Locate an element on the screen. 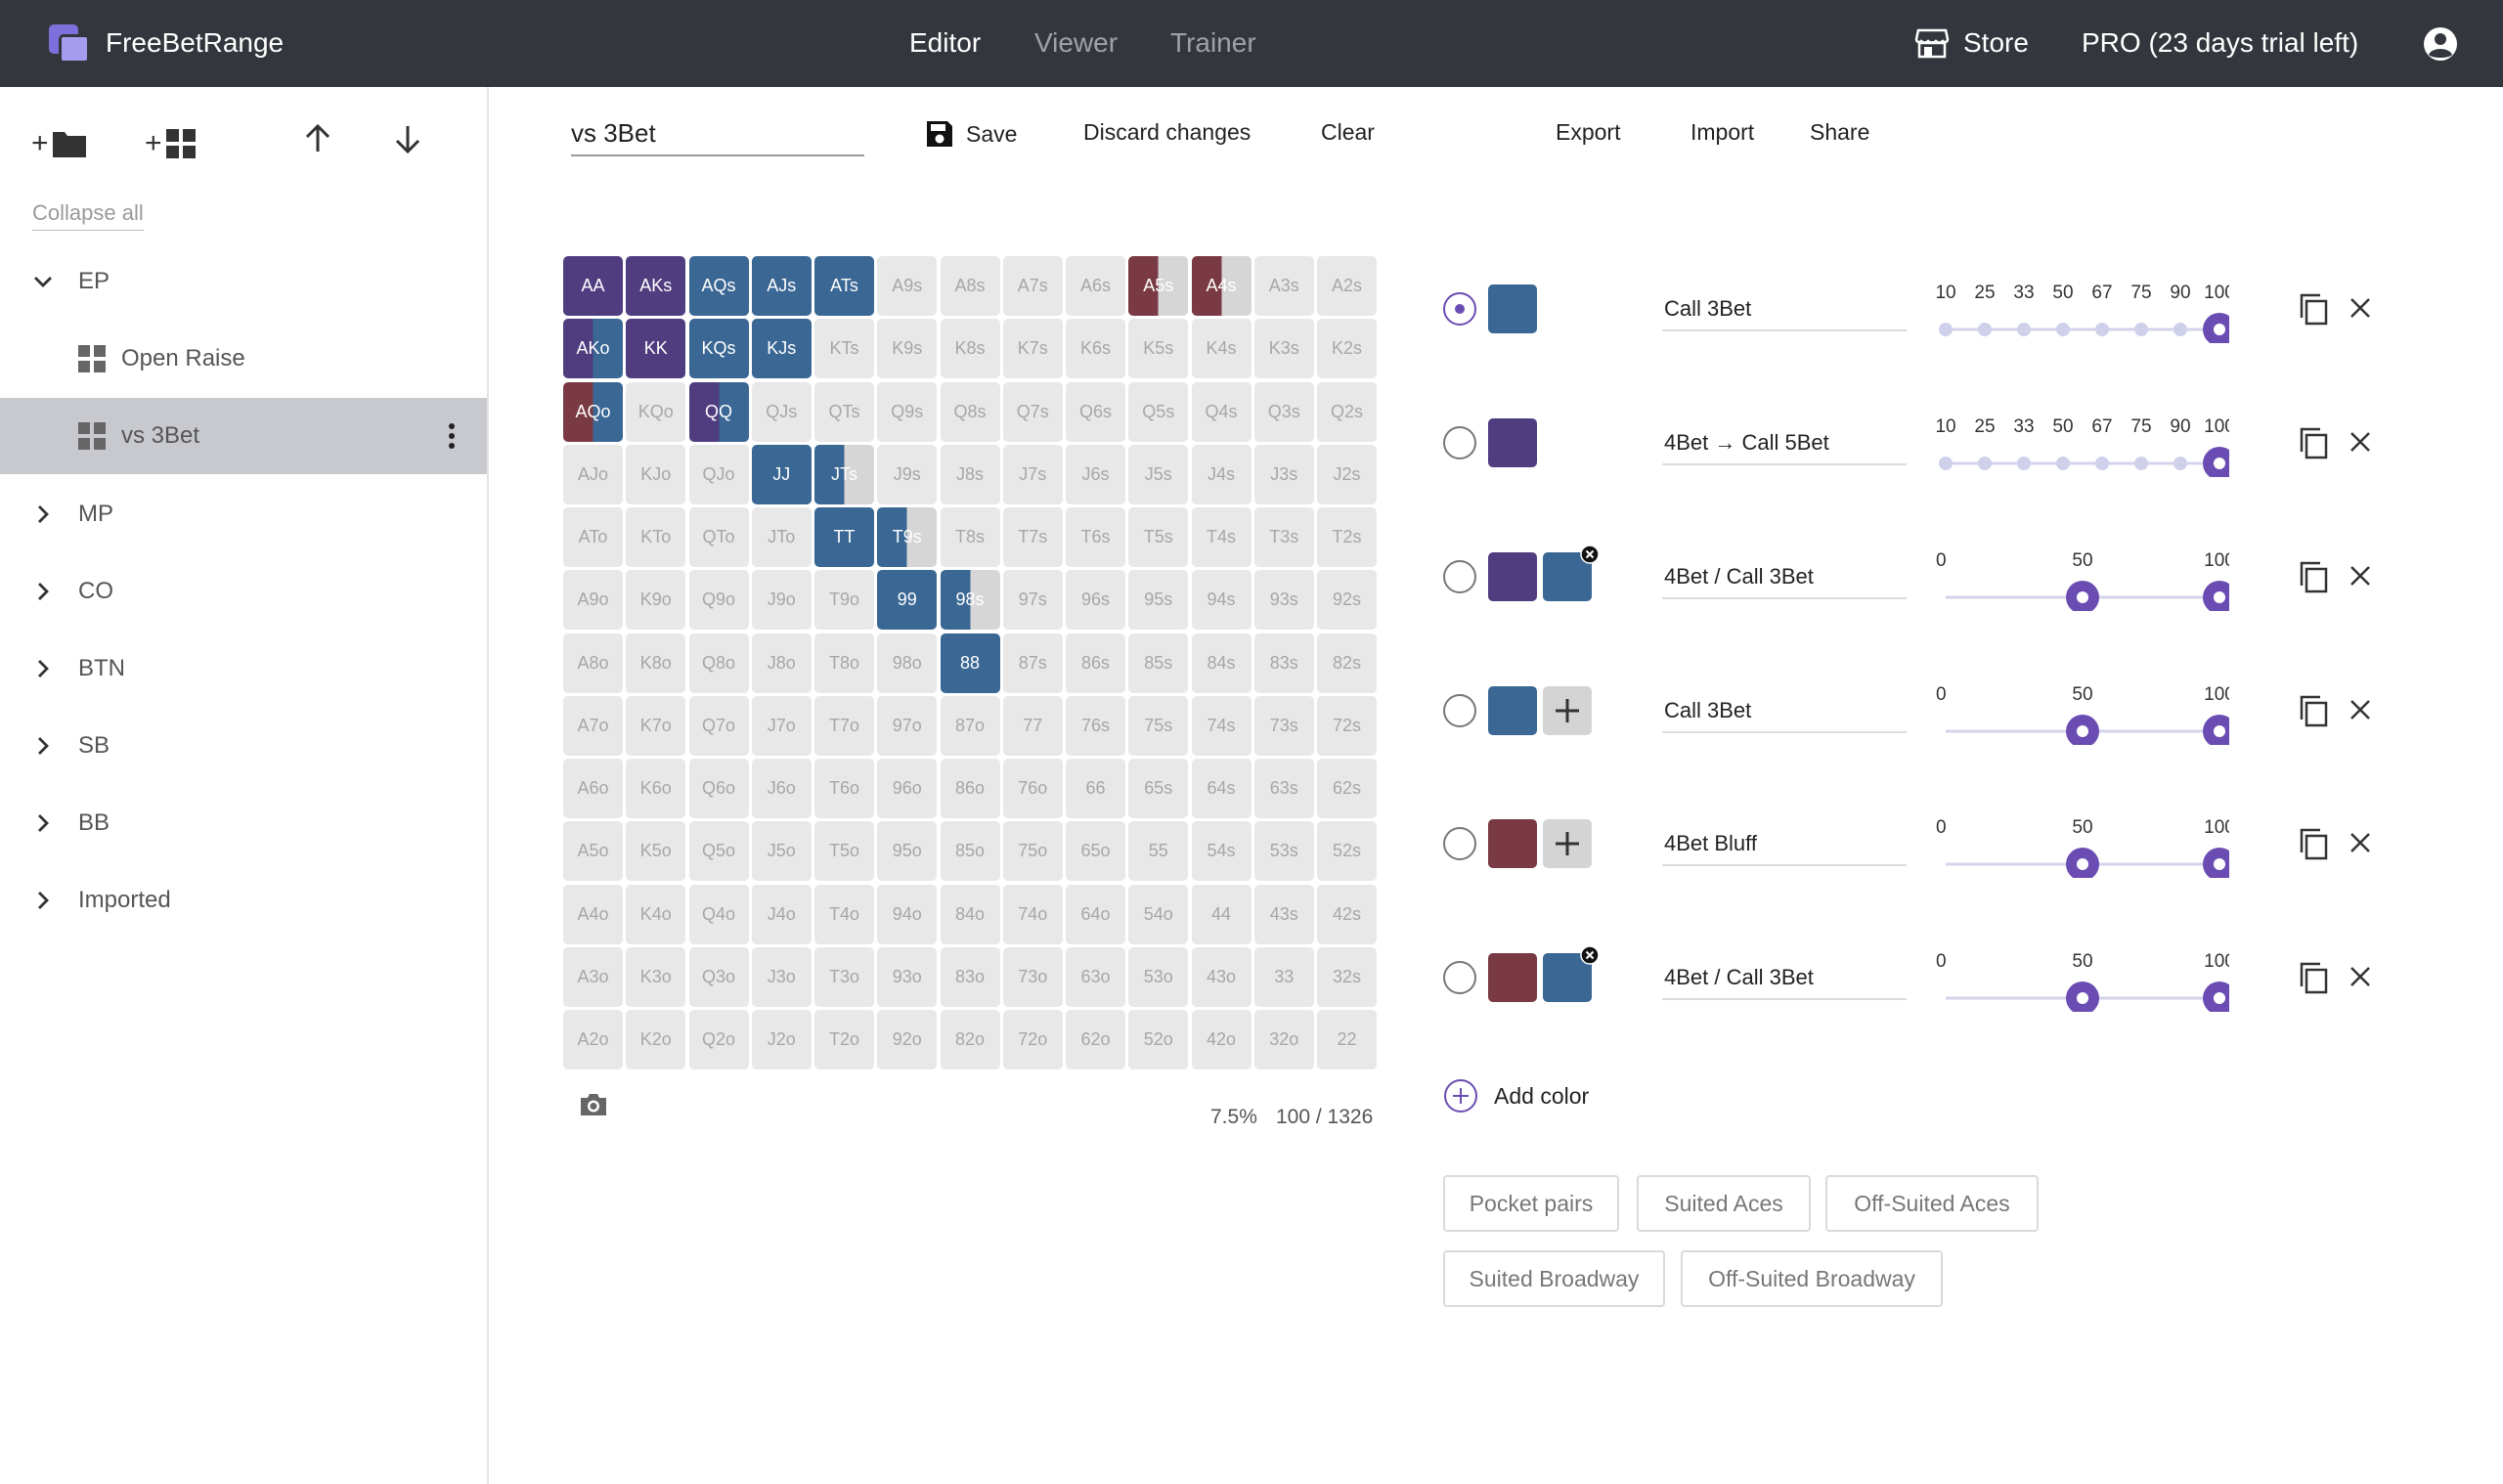 This screenshot has height=1484, width=2503. camera-icon is located at coordinates (593, 1104).